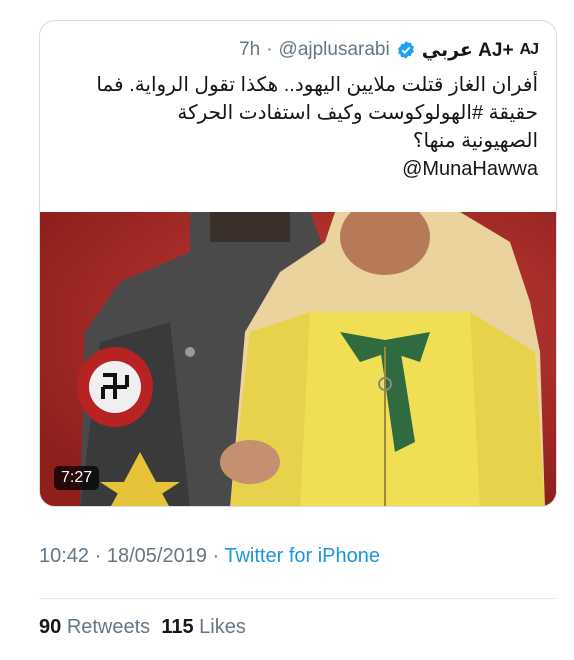 This screenshot has width=574, height=660. I want to click on display-name: عربي AJ+, so click(468, 50).